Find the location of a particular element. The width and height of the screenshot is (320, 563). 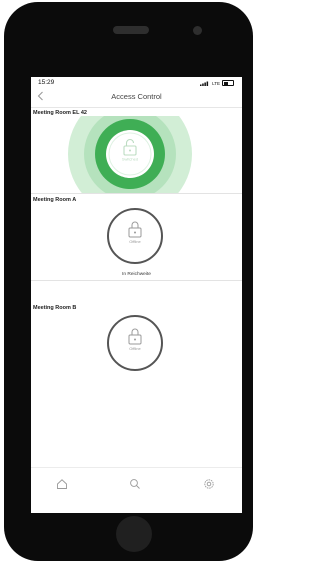

status-time: 15:29 is located at coordinates (46, 82).